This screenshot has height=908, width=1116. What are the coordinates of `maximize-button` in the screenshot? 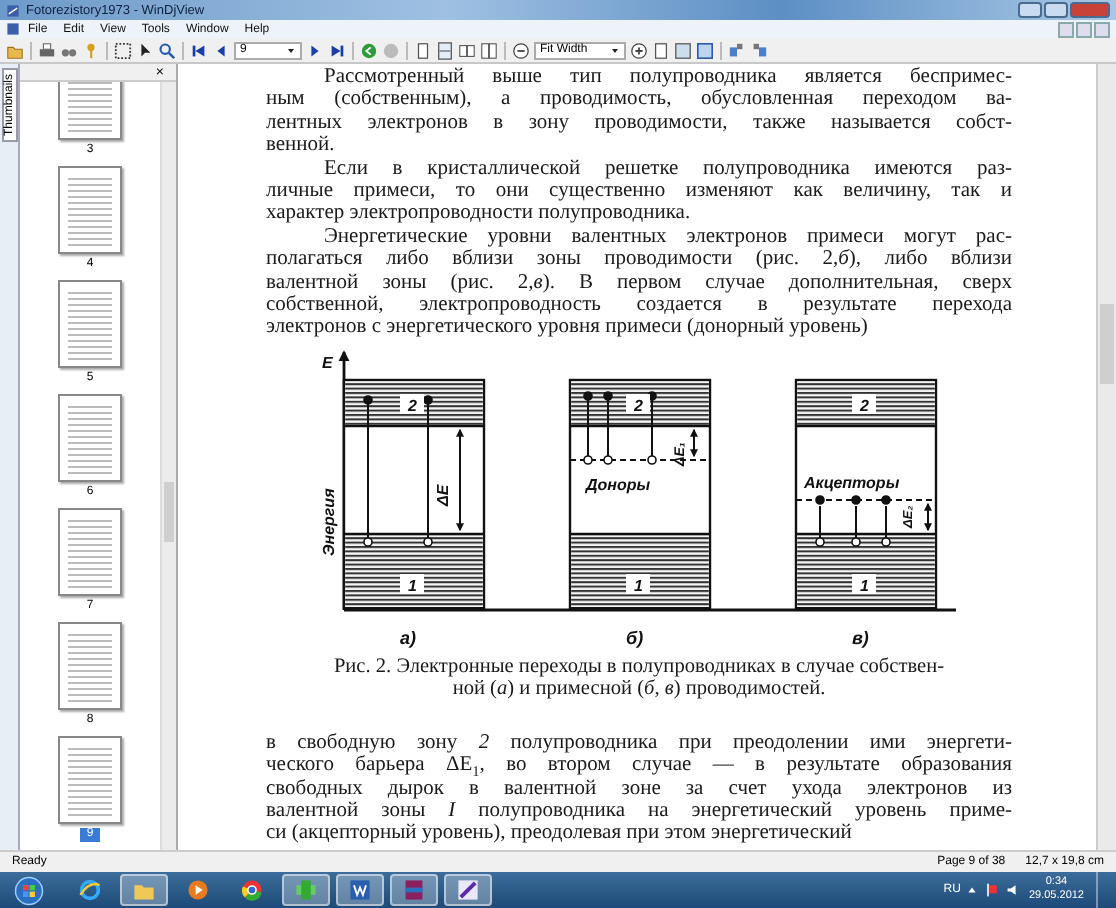 It's located at (1056, 10).